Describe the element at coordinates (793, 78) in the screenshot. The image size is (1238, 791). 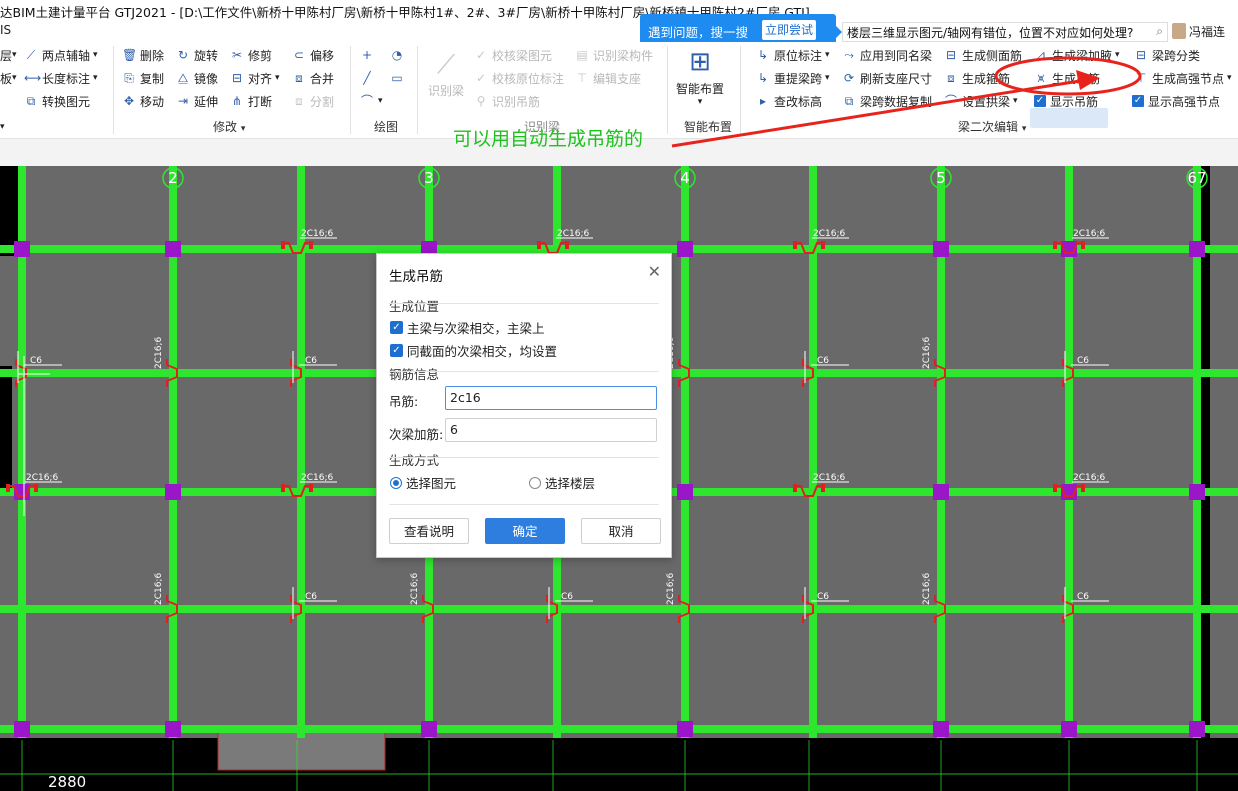
I see `reextract-span-button: ↳ 重提梁跨 ▾` at that location.